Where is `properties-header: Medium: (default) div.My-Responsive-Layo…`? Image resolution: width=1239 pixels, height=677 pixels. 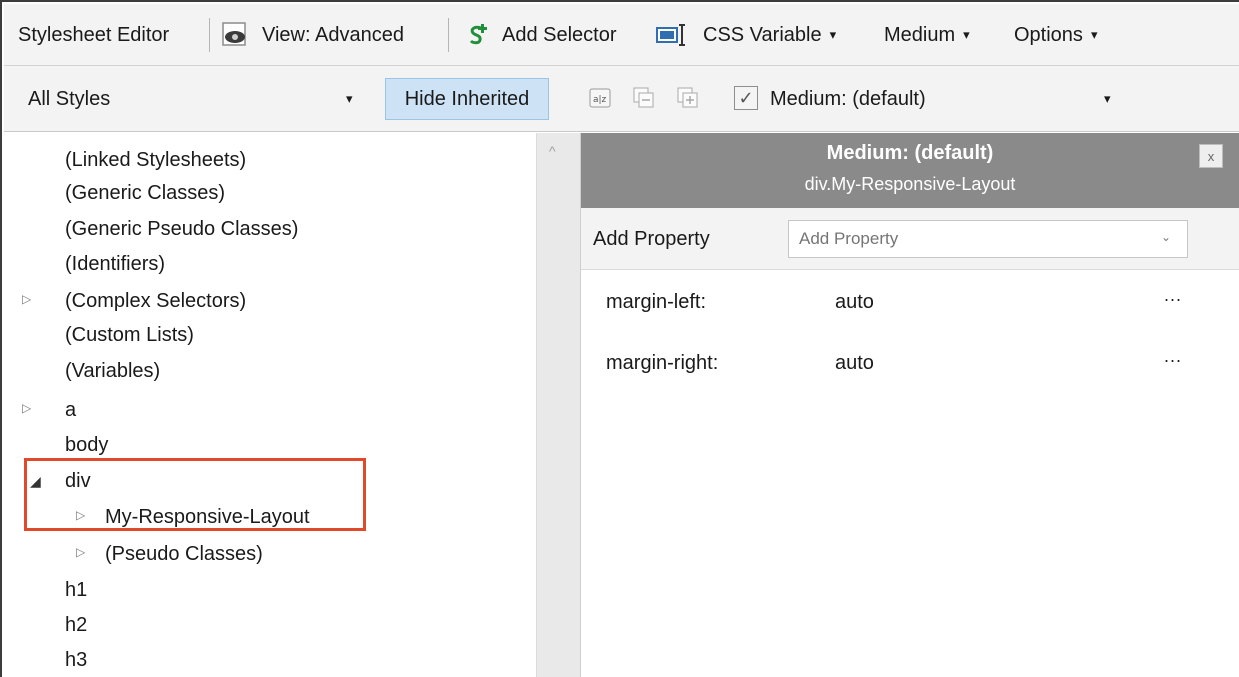 properties-header: Medium: (default) div.My-Responsive-Layo… is located at coordinates (910, 170).